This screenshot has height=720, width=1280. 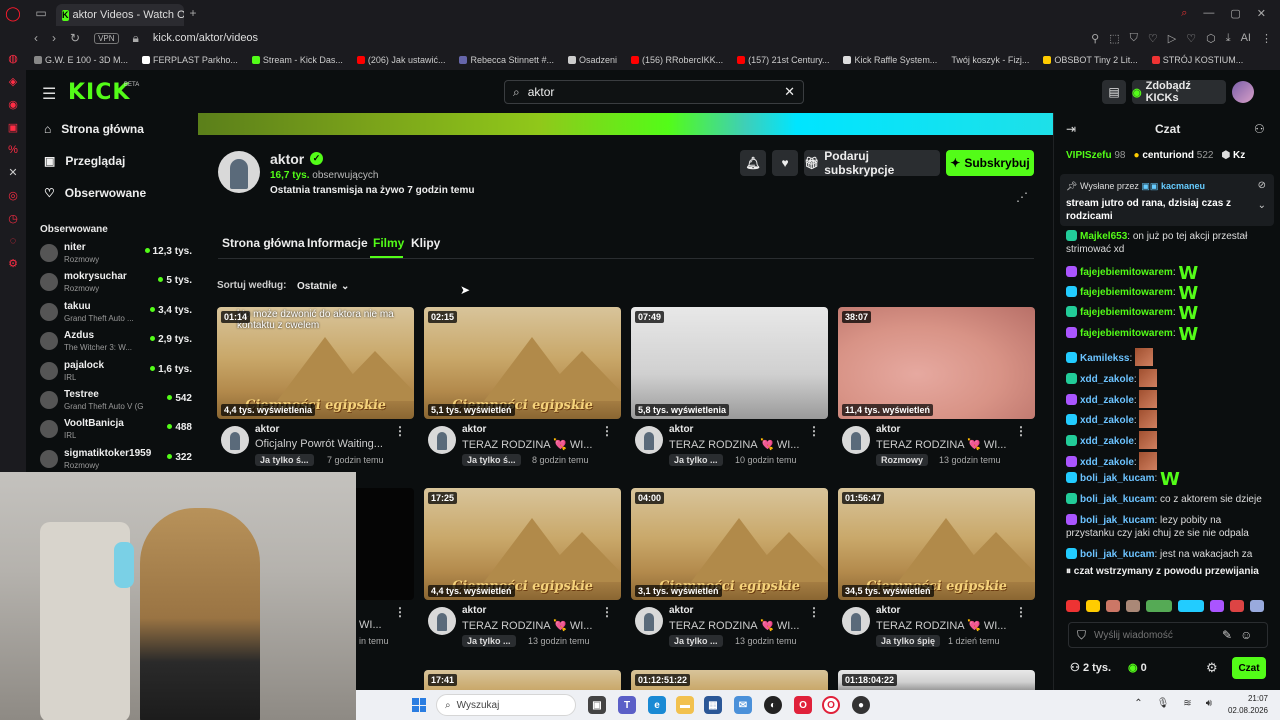 I want to click on video-category-tag: Rozmowy, so click(x=902, y=460).